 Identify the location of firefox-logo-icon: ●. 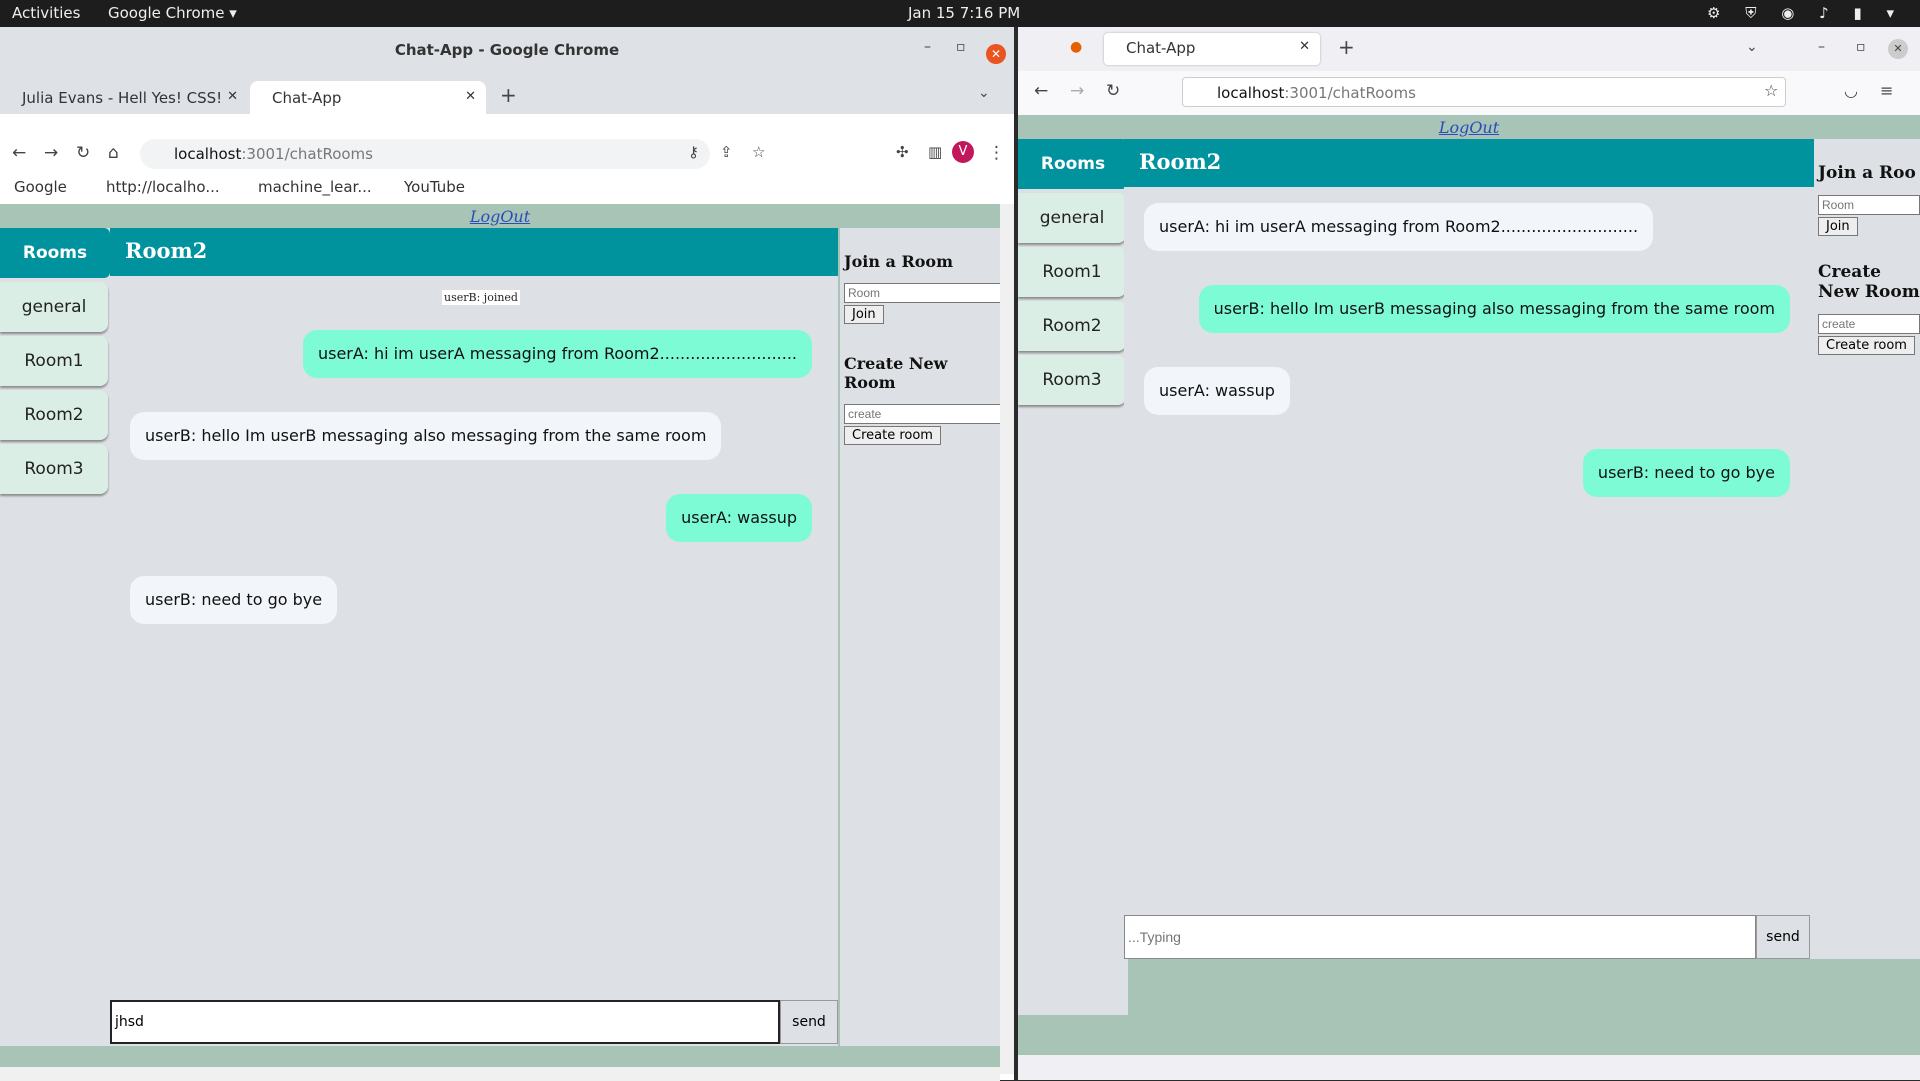
(1076, 47).